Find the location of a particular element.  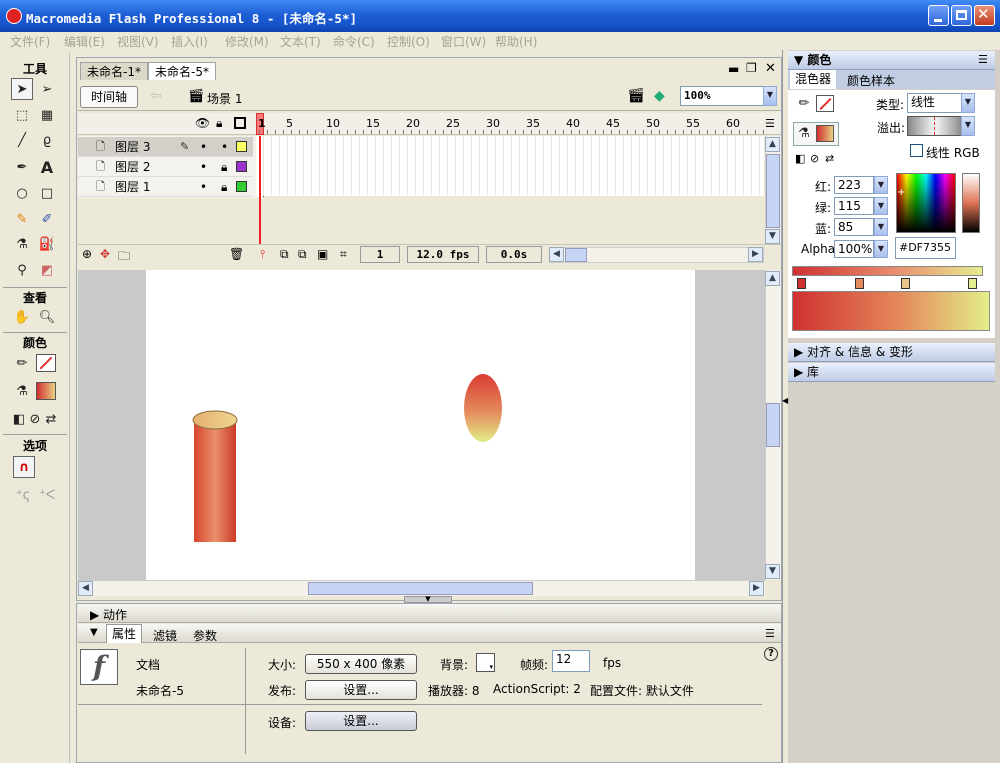

stroke-color-swatch is located at coordinates (46, 363).